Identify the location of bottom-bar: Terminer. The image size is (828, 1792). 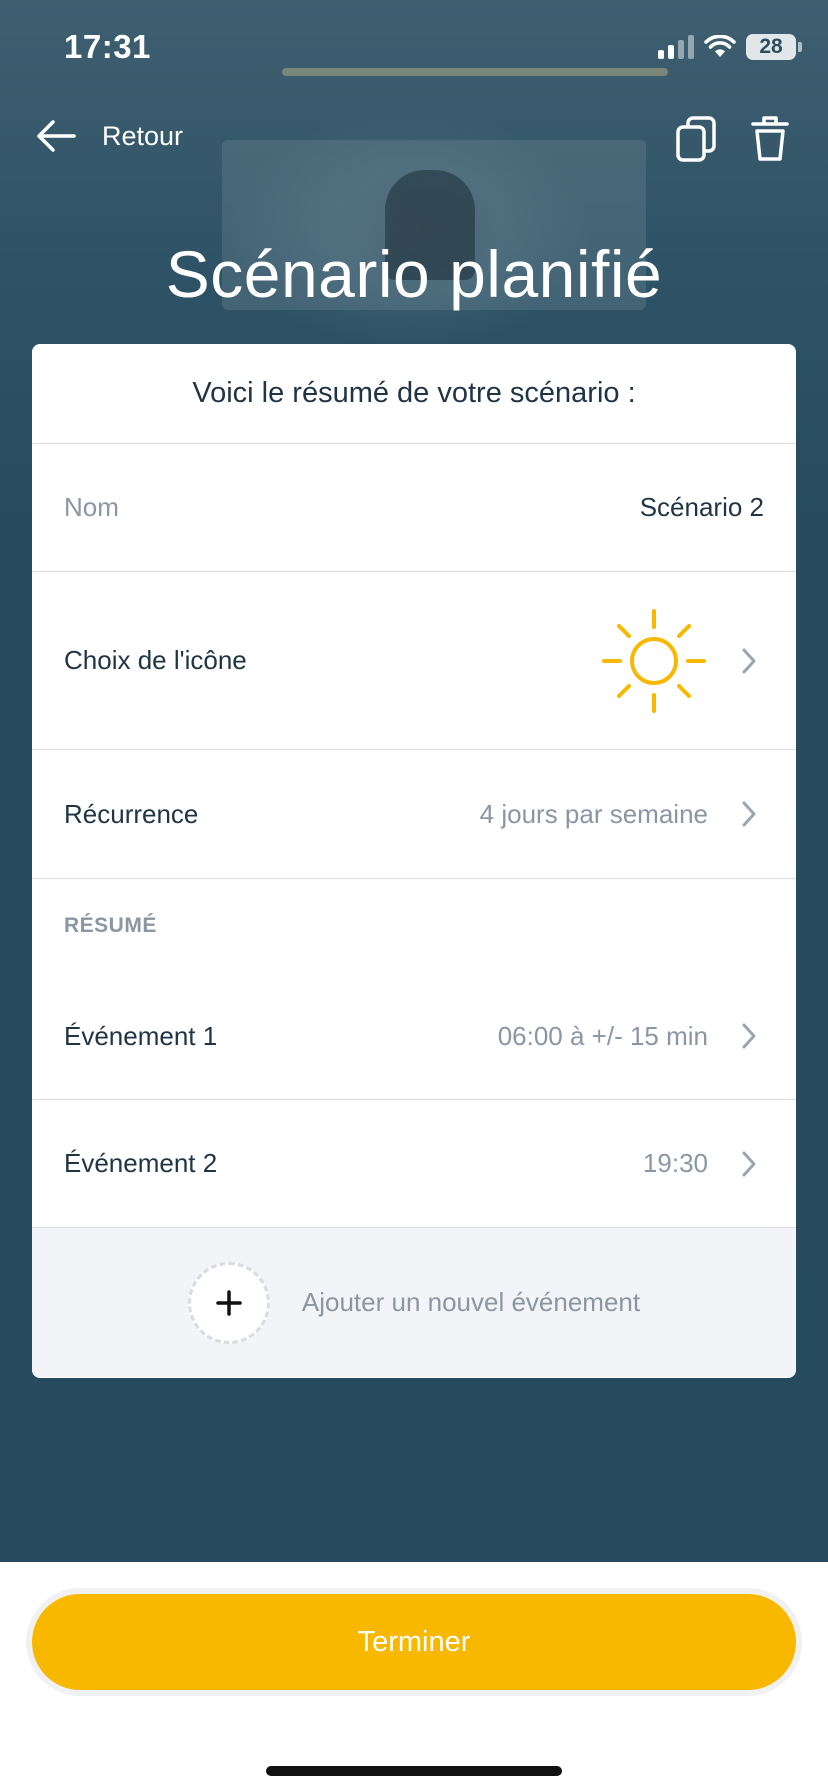
(414, 1677).